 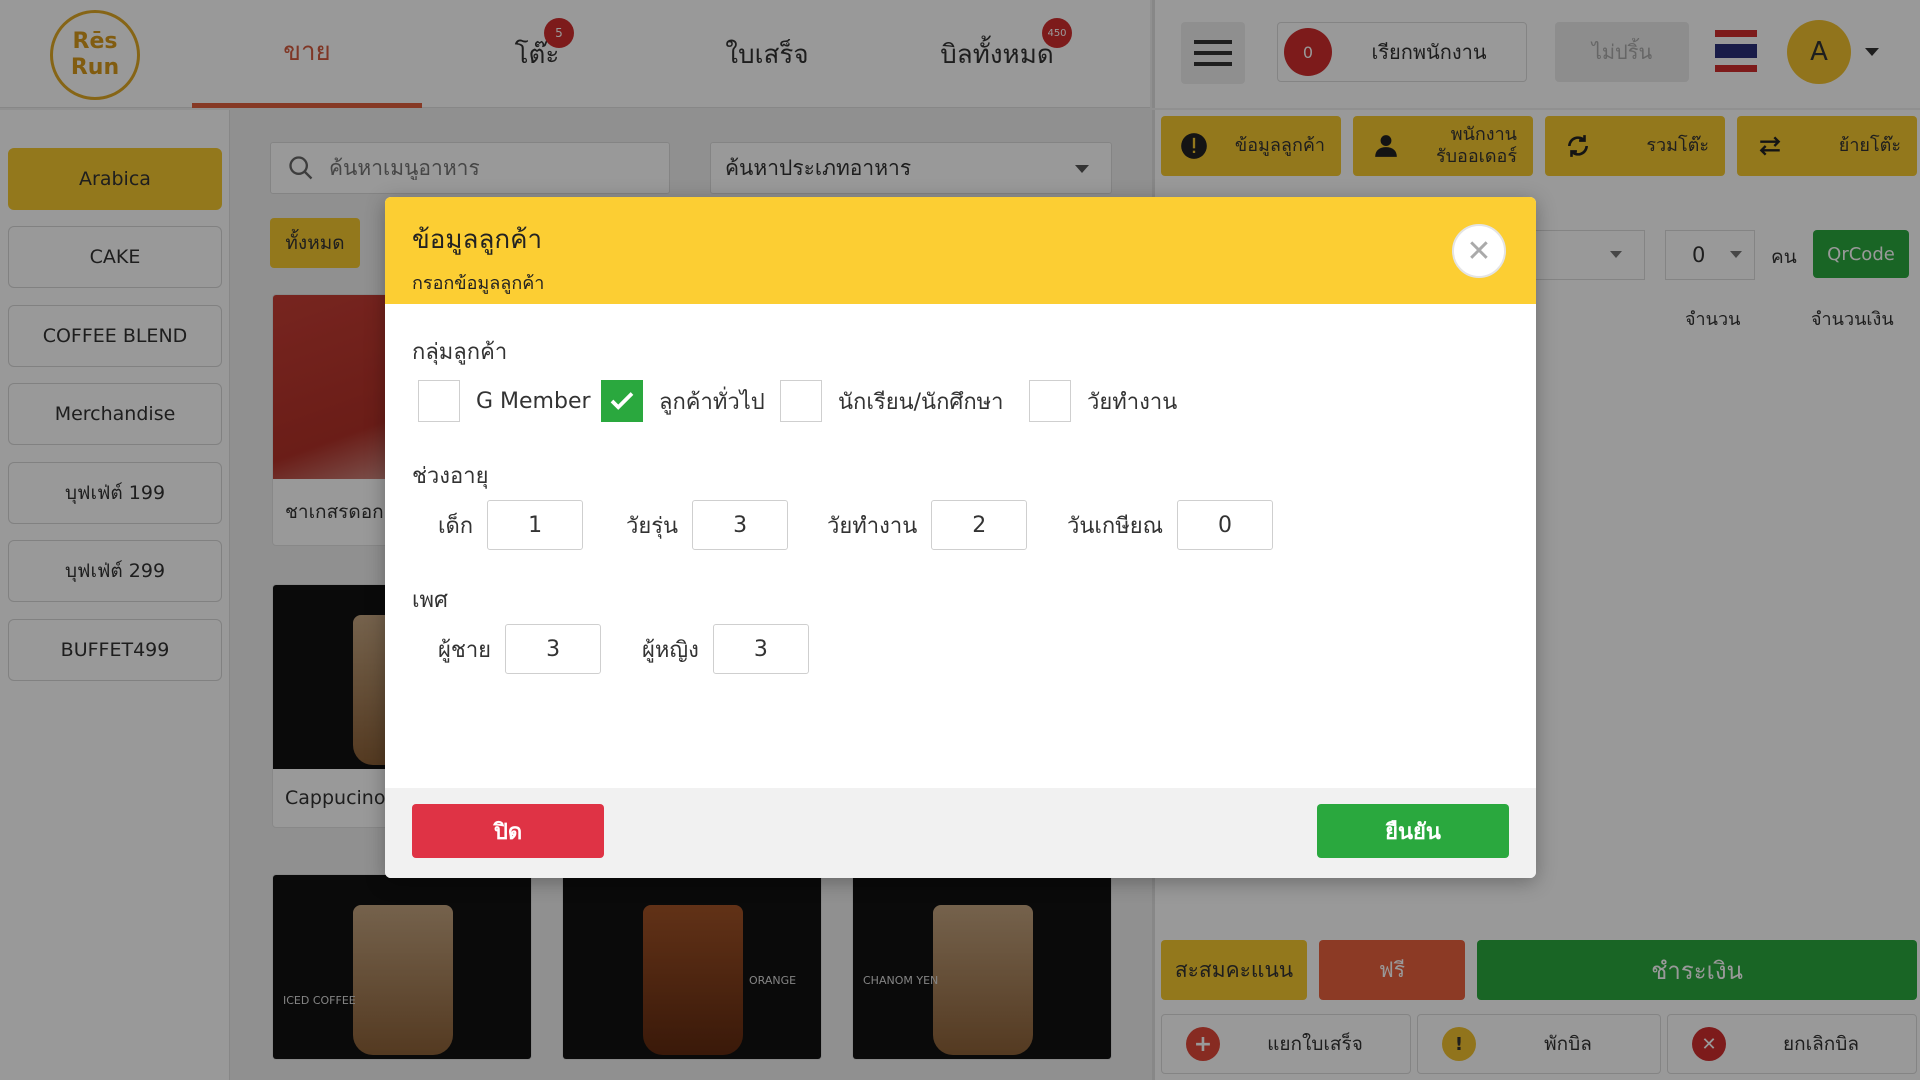 I want to click on confirm-button-label: ยืนยัน, so click(x=1413, y=832).